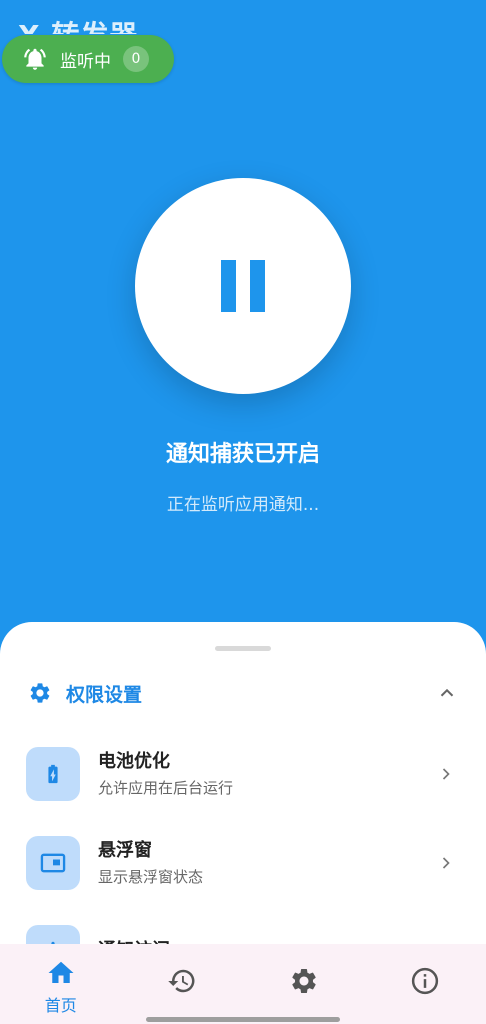  I want to click on listening-status-pill: 监听中 0, so click(88, 59).